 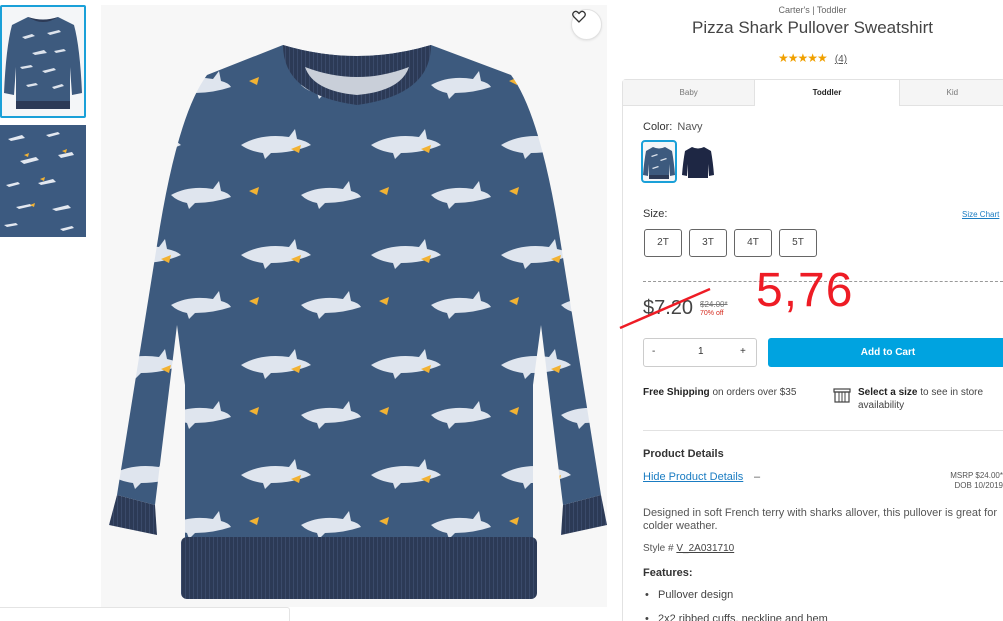 What do you see at coordinates (712, 313) in the screenshot?
I see `percent-off: 70% off` at bounding box center [712, 313].